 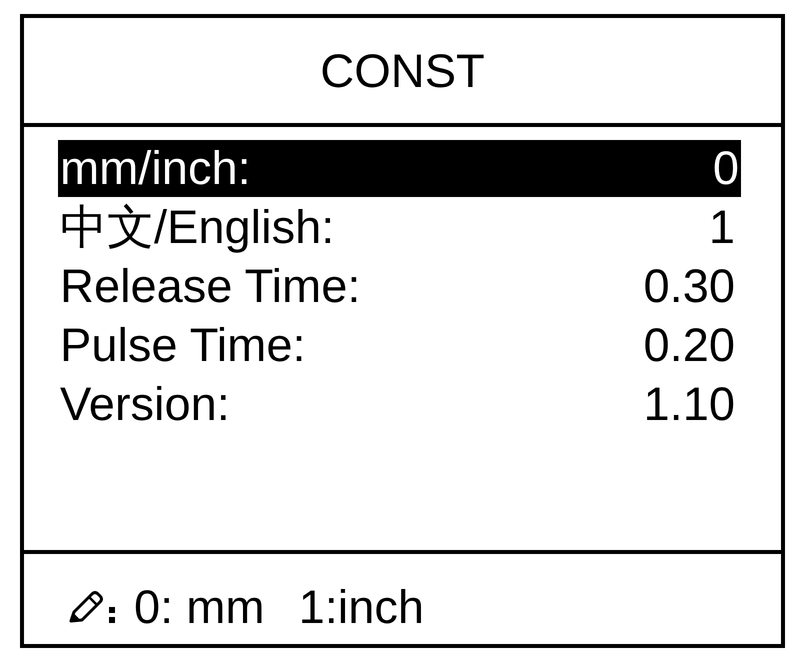 What do you see at coordinates (155, 168) in the screenshot?
I see `setting-label: mm/inch:` at bounding box center [155, 168].